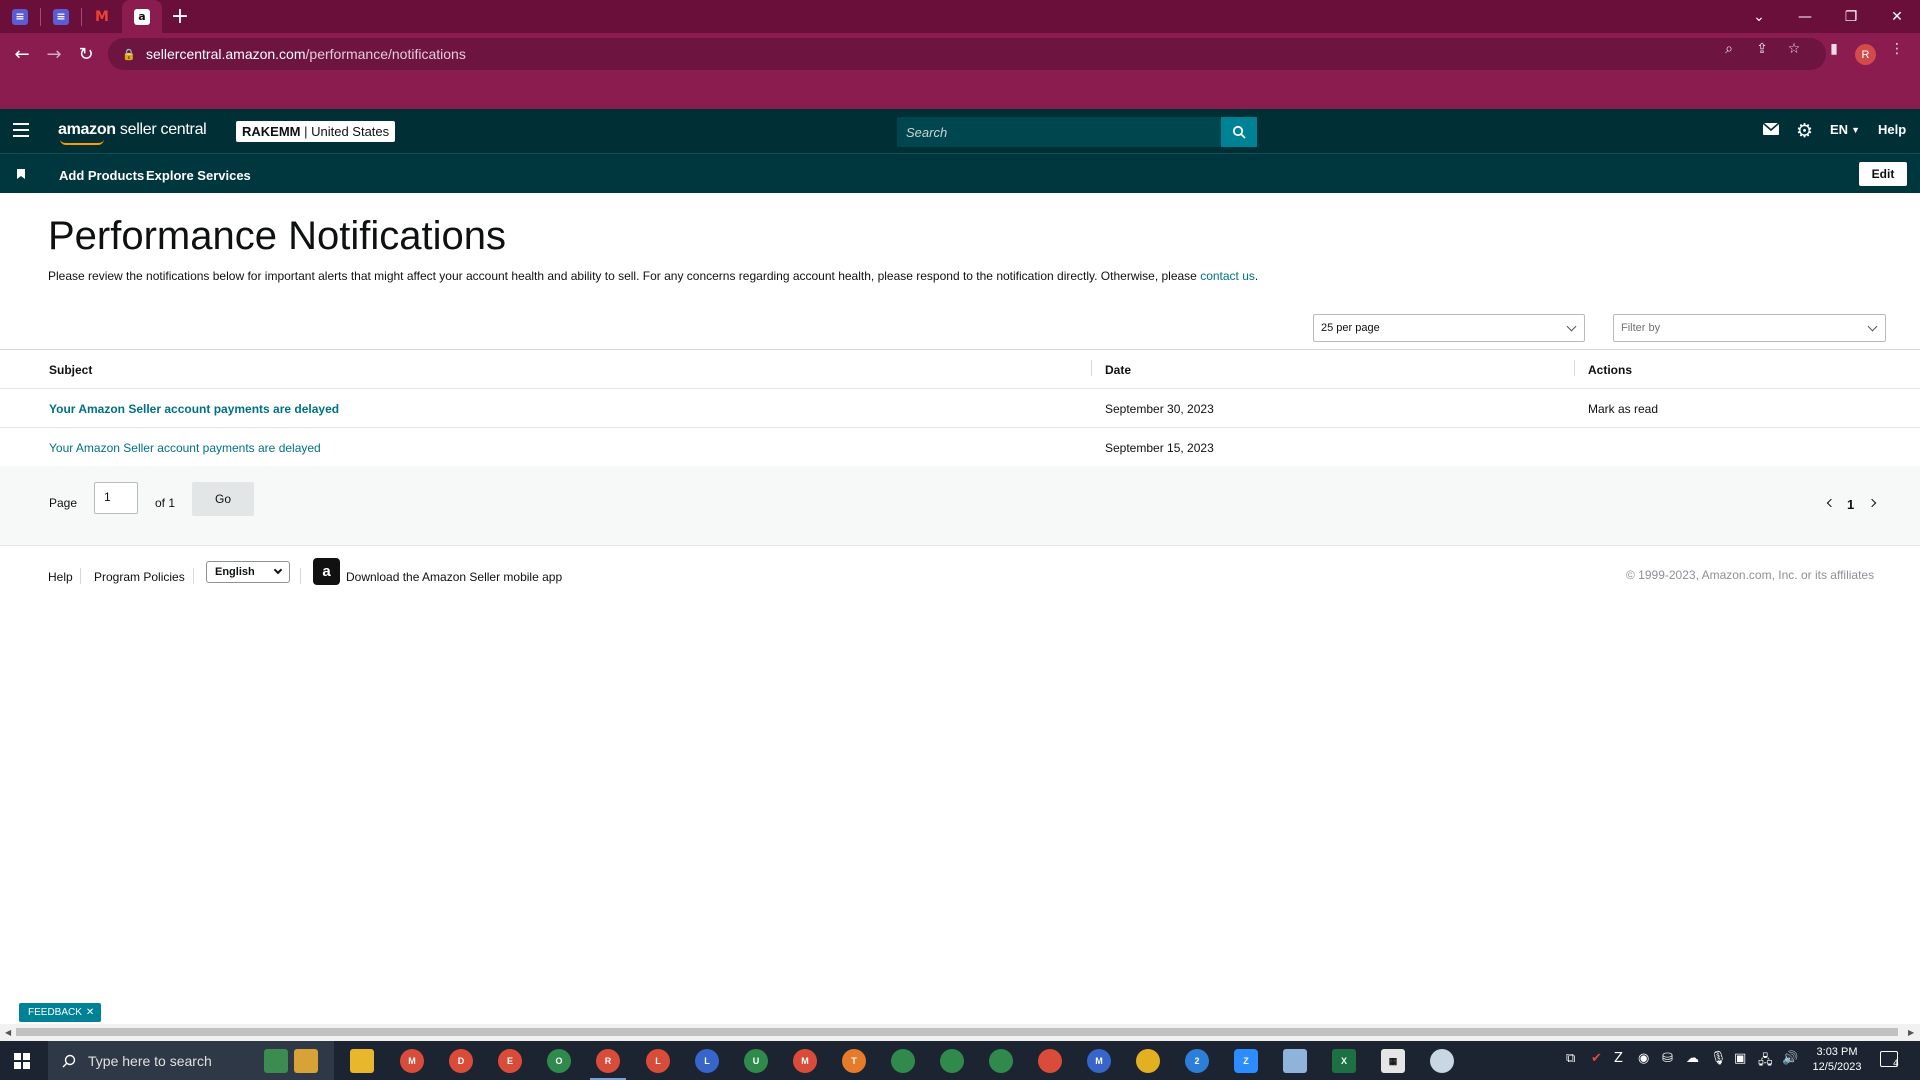 This screenshot has width=1920, height=1080. I want to click on system-clock: 3:03 PM 12/5/2023, so click(1837, 1060).